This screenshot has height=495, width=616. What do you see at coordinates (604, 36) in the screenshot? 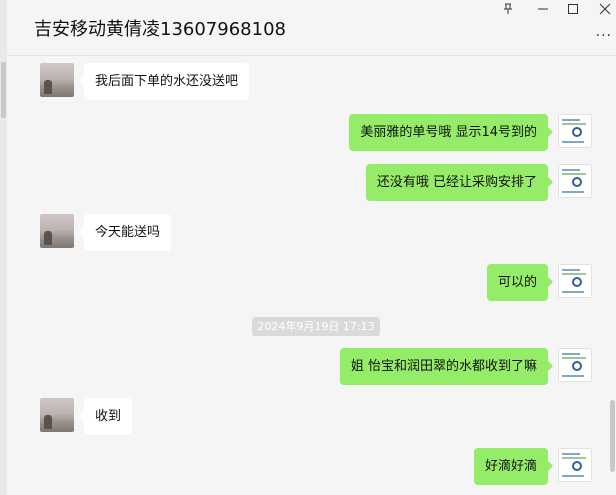
I see `more-options-button: ···` at bounding box center [604, 36].